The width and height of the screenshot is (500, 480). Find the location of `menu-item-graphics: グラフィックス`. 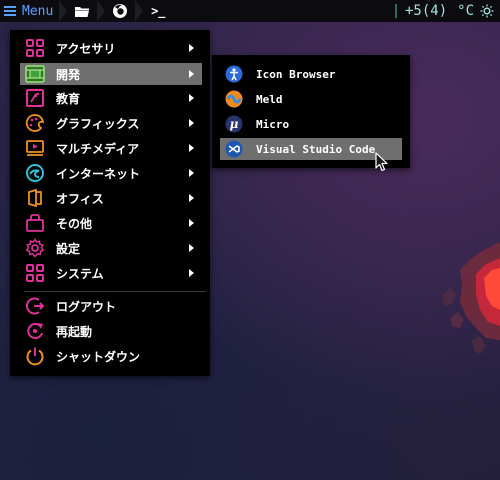

menu-item-graphics: グラフィックス is located at coordinates (111, 123).